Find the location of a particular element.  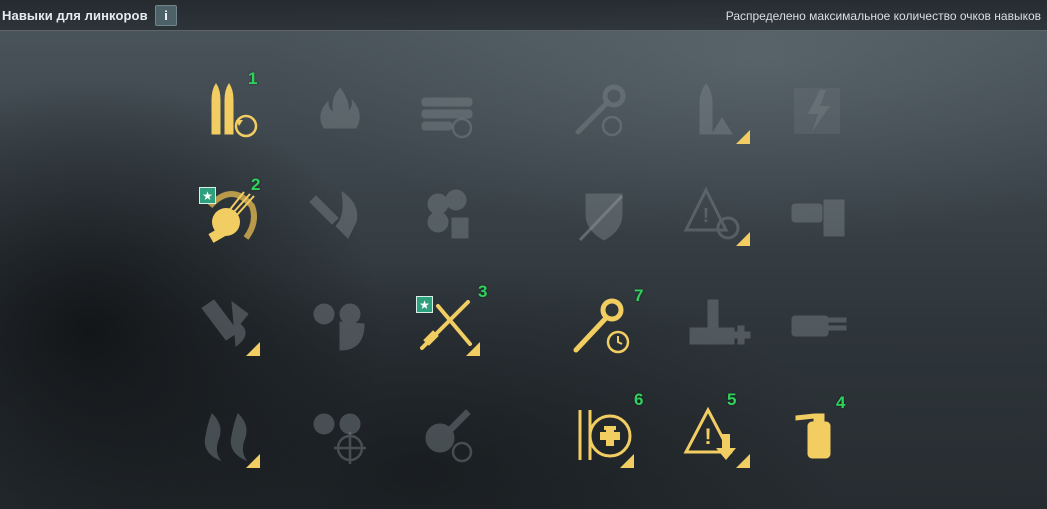

skill-order-number: 2 is located at coordinates (256, 184).